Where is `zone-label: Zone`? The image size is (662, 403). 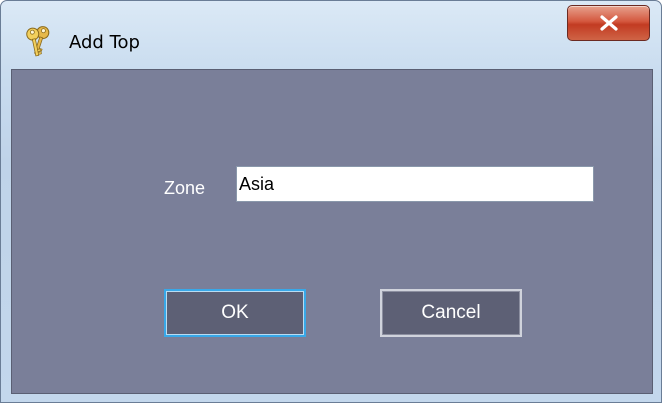
zone-label: Zone is located at coordinates (185, 188).